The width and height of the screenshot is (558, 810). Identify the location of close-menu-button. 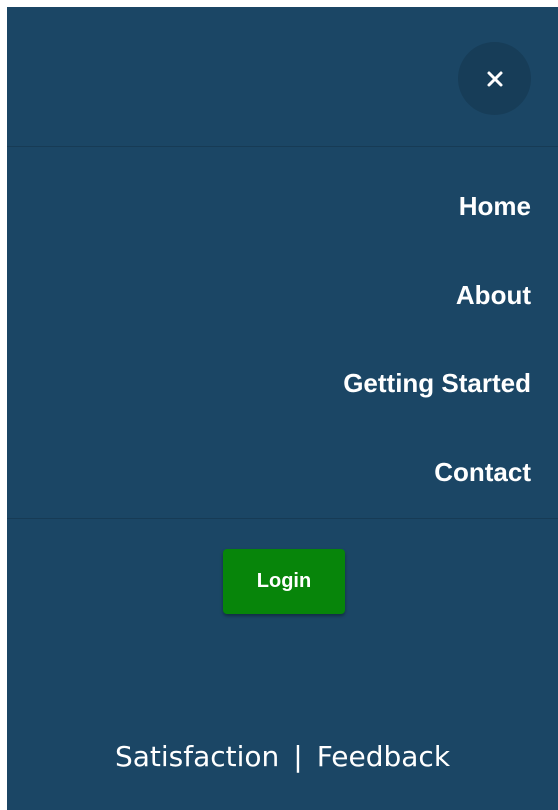
(494, 78).